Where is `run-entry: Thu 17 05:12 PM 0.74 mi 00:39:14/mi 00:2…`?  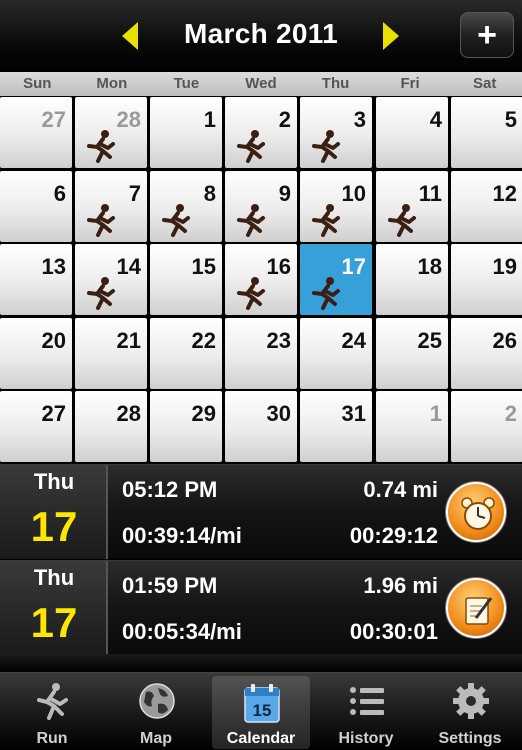
run-entry: Thu 17 05:12 PM 0.74 mi 00:39:14/mi 00:2… is located at coordinates (261, 511).